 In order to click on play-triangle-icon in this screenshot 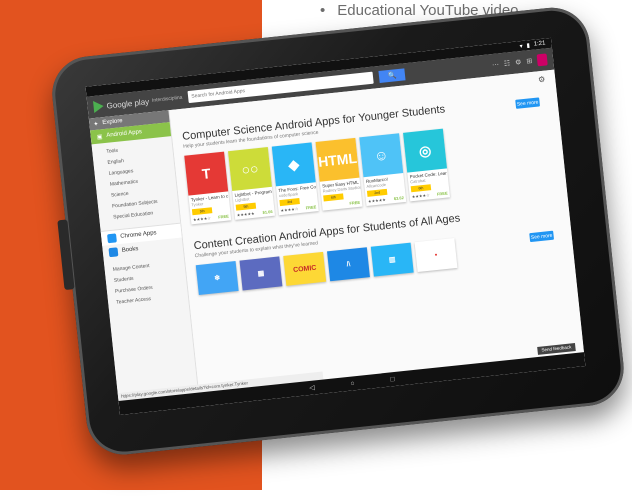, I will do `click(99, 106)`.